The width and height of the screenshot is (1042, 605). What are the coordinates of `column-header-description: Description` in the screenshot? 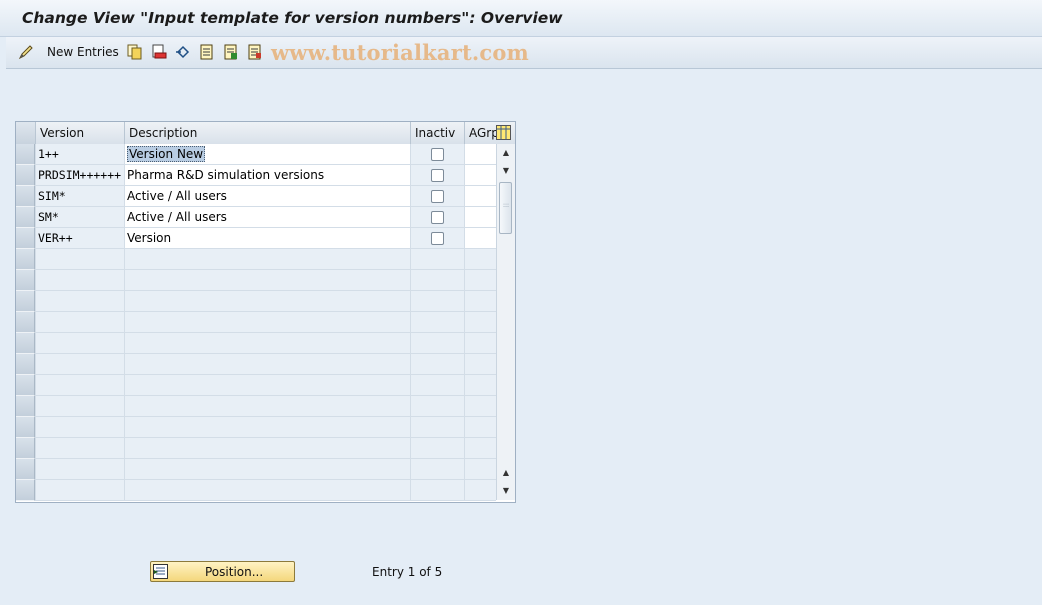 It's located at (267, 133).